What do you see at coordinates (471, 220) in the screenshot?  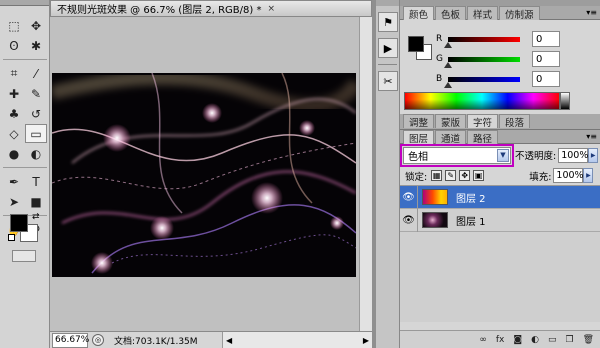 I see `layer-name: 图层 1` at bounding box center [471, 220].